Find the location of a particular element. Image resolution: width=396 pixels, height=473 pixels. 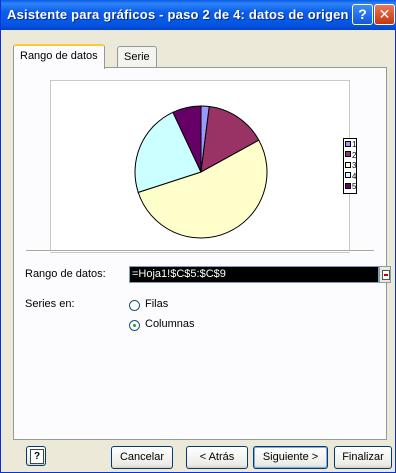

legend-label-2: 2 is located at coordinates (354, 155).